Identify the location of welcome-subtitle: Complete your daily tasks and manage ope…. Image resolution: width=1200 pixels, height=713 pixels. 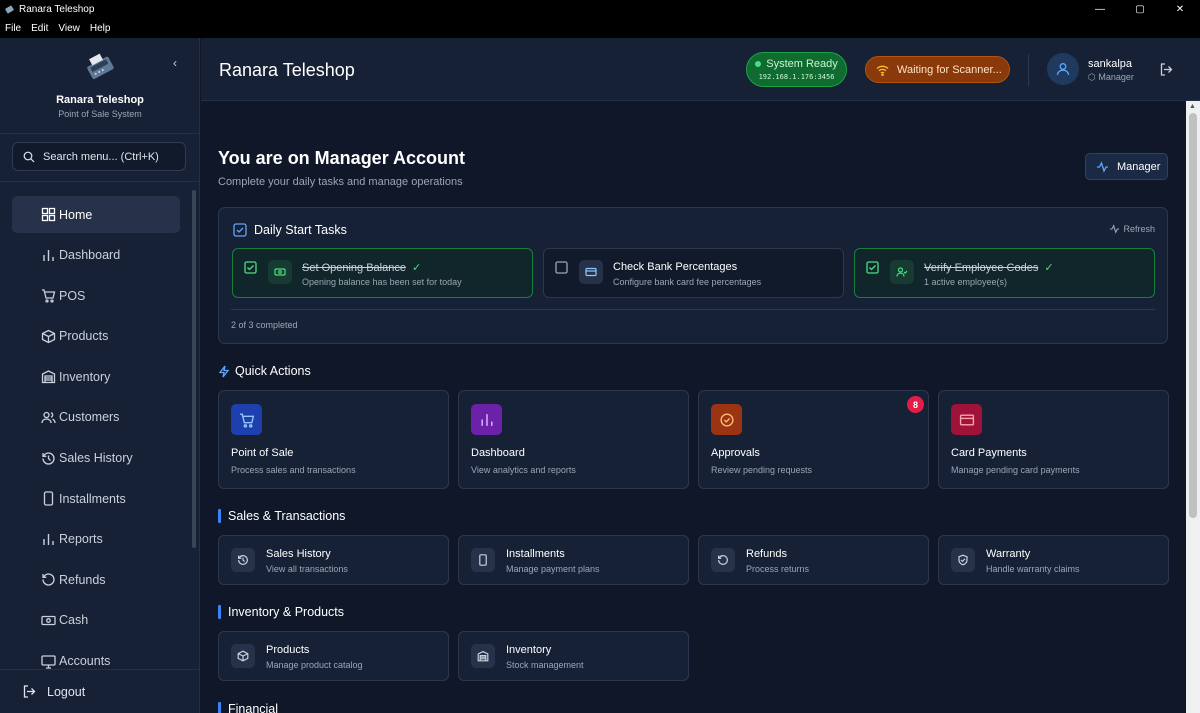
(340, 182).